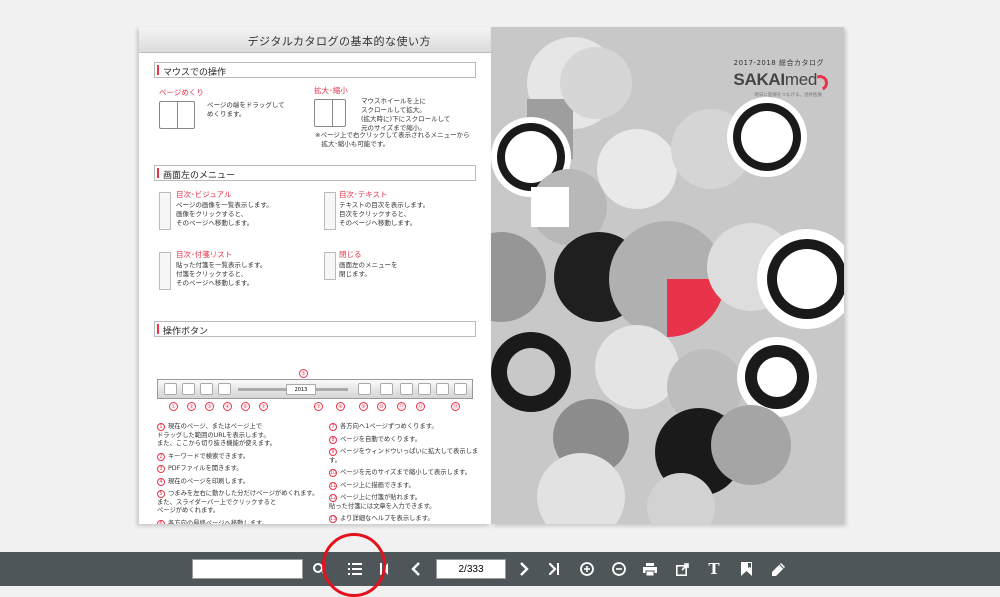 This screenshot has width=1000, height=597. I want to click on zoom-note: ※ページ上で右クリックして表示されるメニューから 拡大･縮小も可能です。, so click(392, 139).